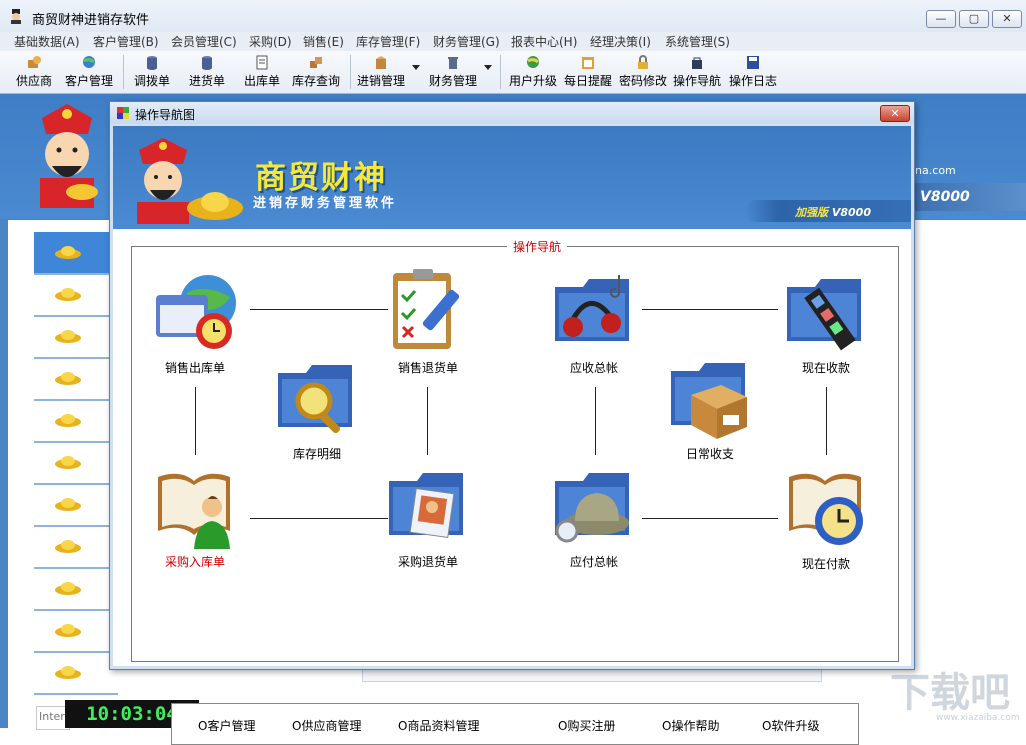 Image resolution: width=1026 pixels, height=745 pixels. What do you see at coordinates (194, 562) in the screenshot?
I see `nav-purchase-in-label: 采购入库单` at bounding box center [194, 562].